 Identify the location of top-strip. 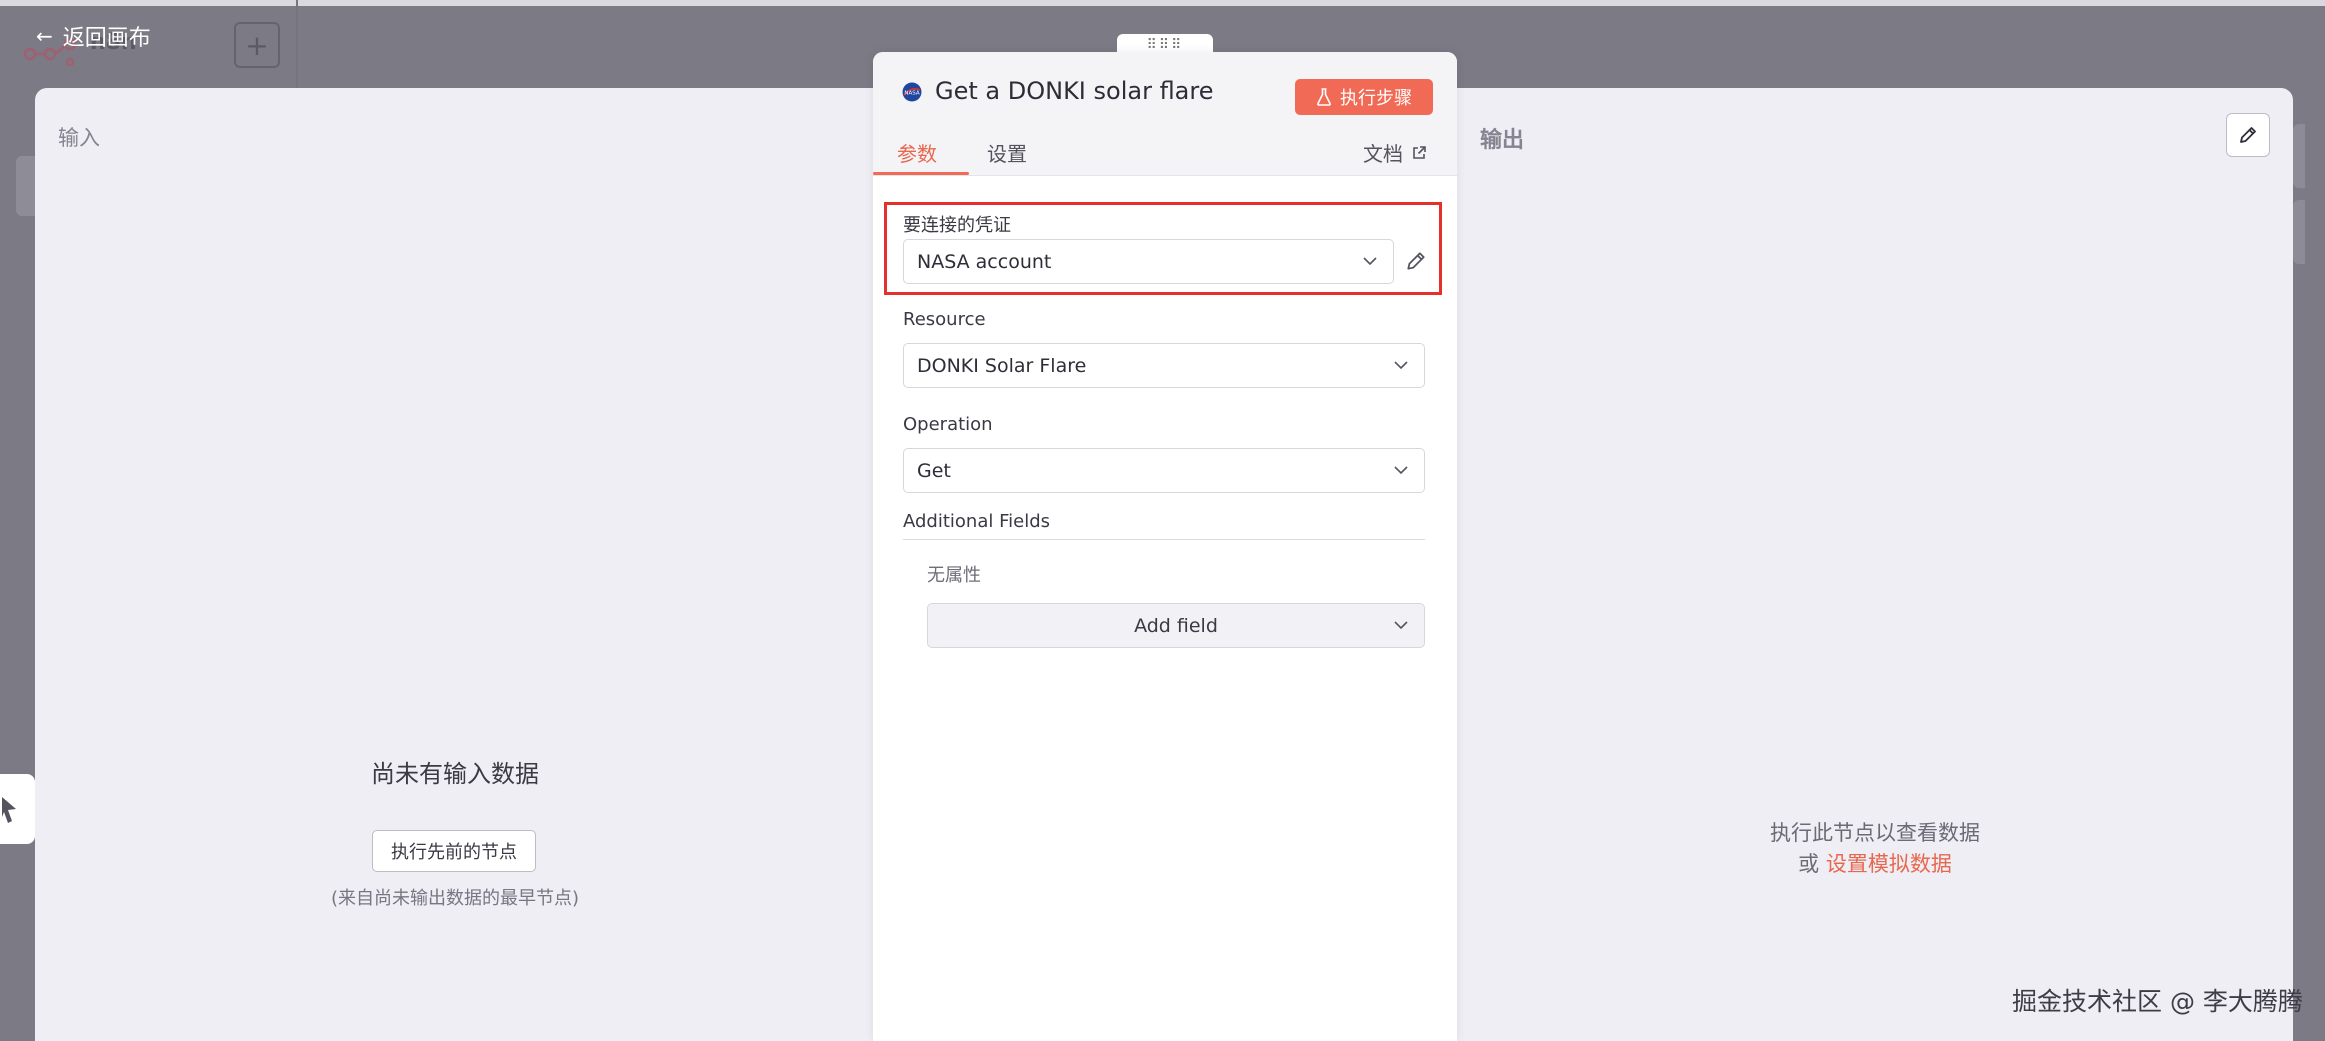
(1162, 3).